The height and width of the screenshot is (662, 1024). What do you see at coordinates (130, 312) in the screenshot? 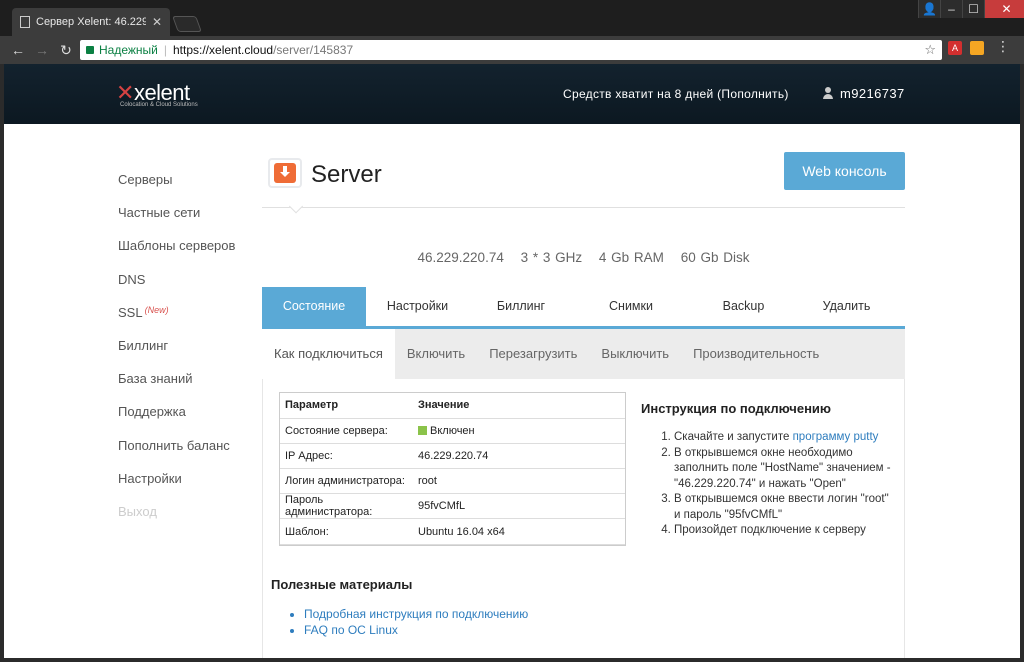
I see `sidebar-item-label: SSL` at bounding box center [130, 312].